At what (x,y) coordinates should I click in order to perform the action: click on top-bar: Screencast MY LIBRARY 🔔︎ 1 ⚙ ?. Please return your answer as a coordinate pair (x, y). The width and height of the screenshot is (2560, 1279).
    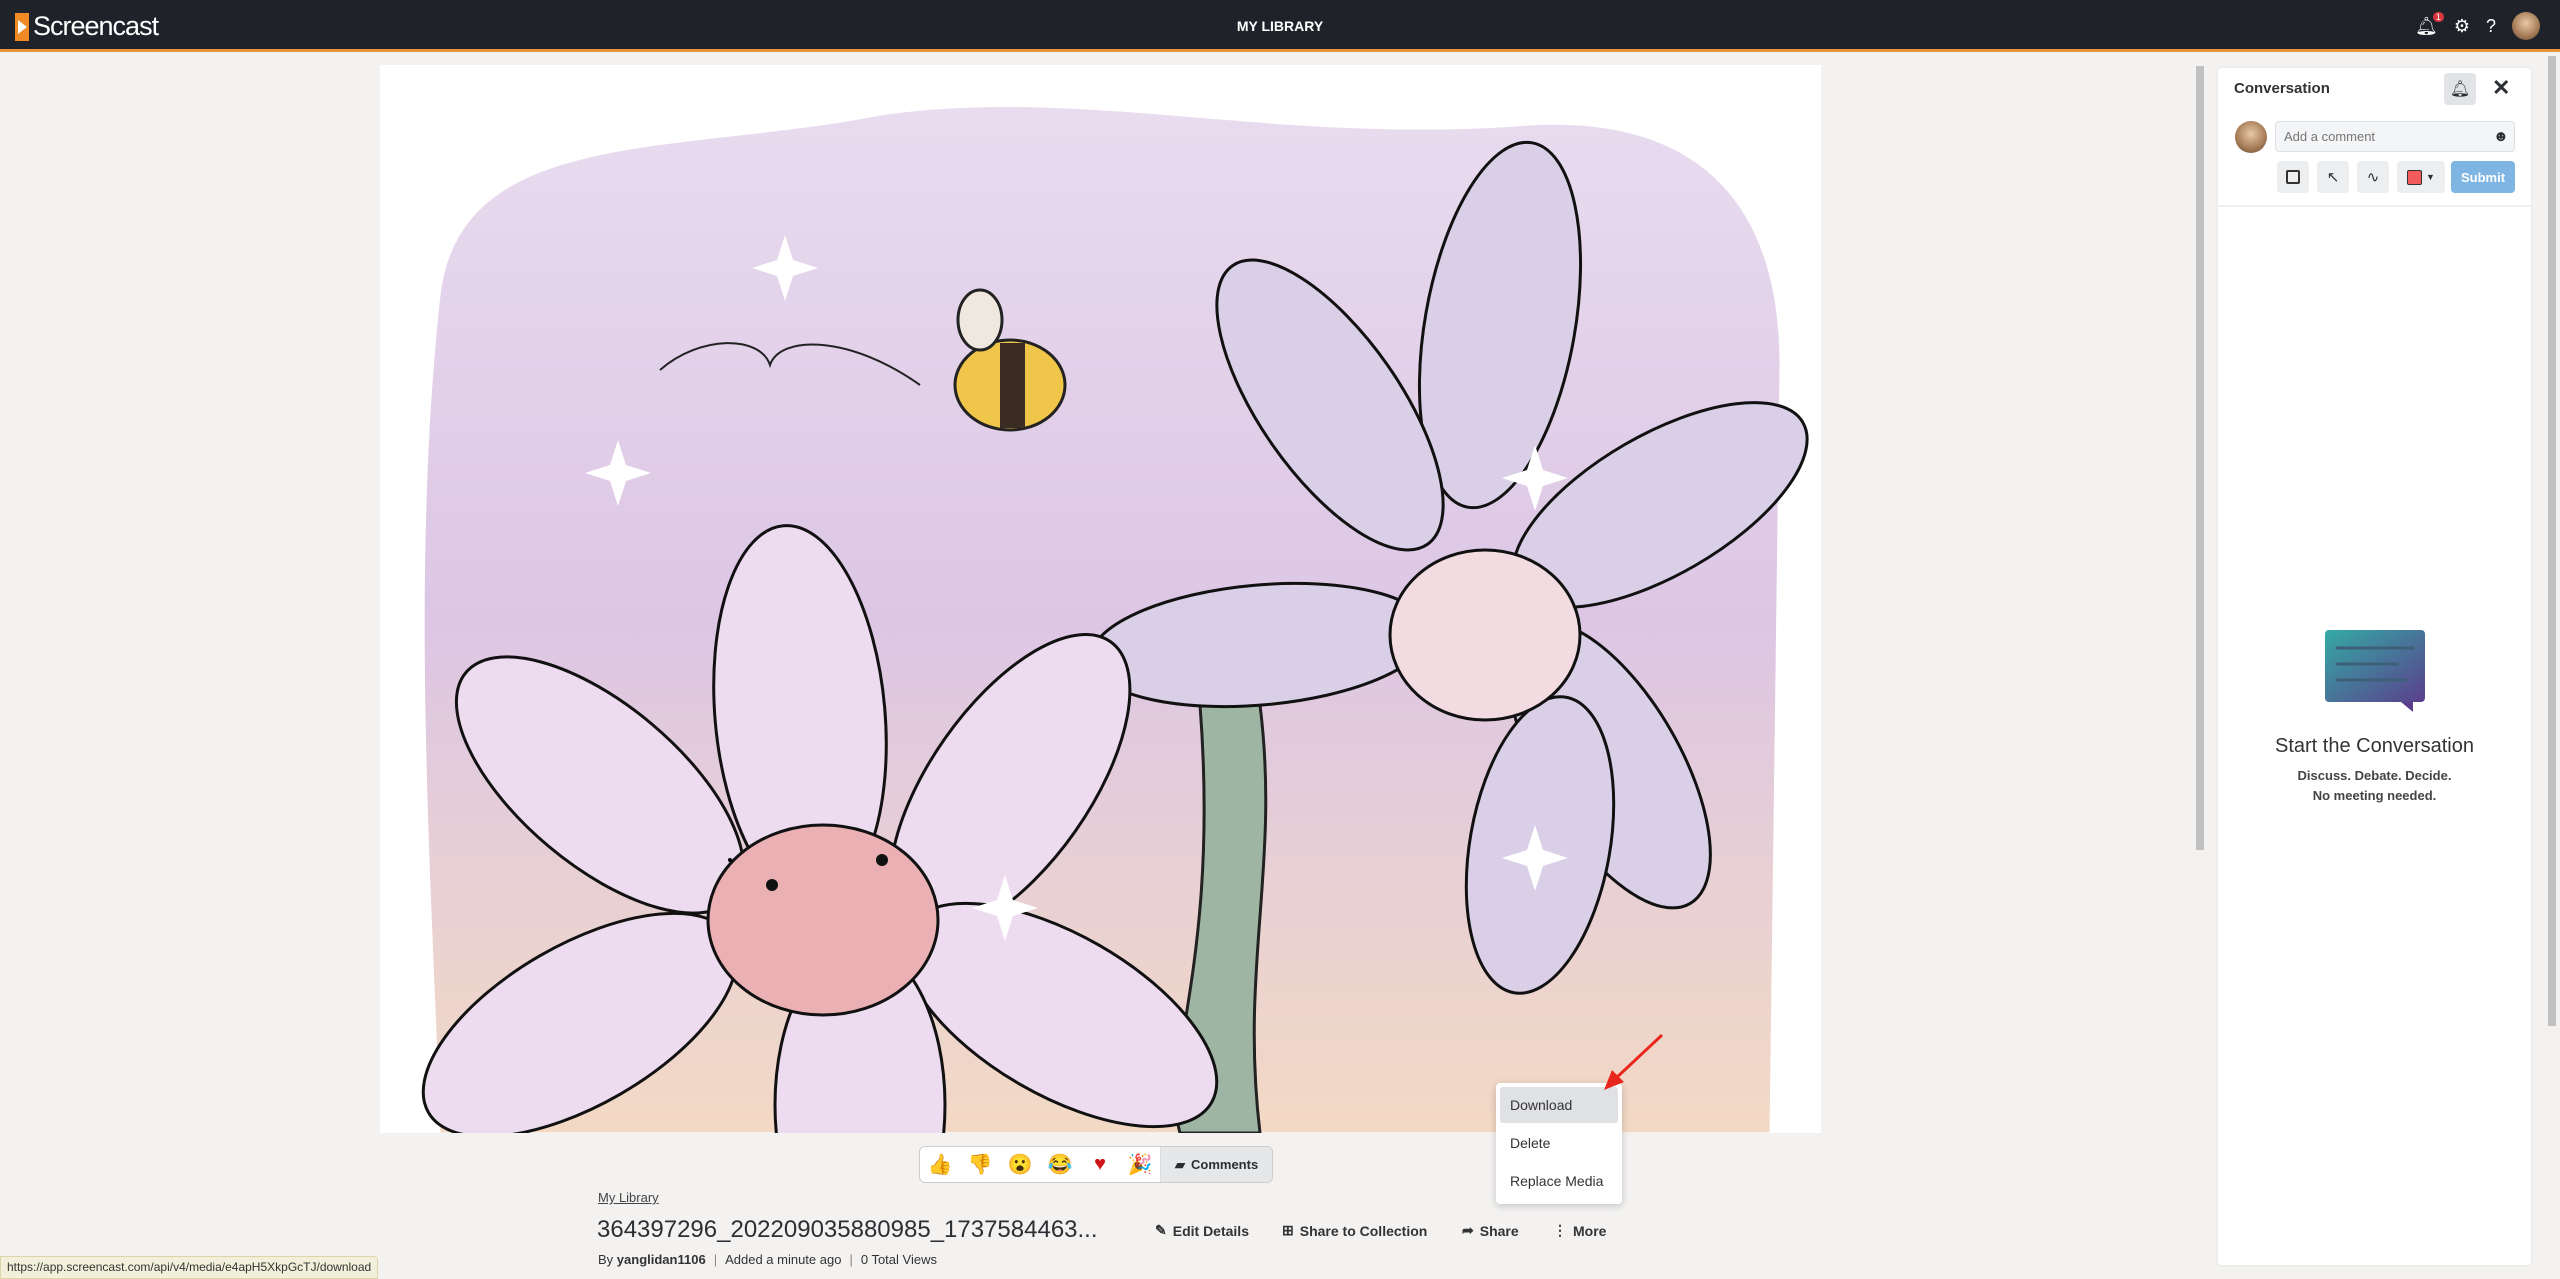
    Looking at the image, I should click on (1280, 26).